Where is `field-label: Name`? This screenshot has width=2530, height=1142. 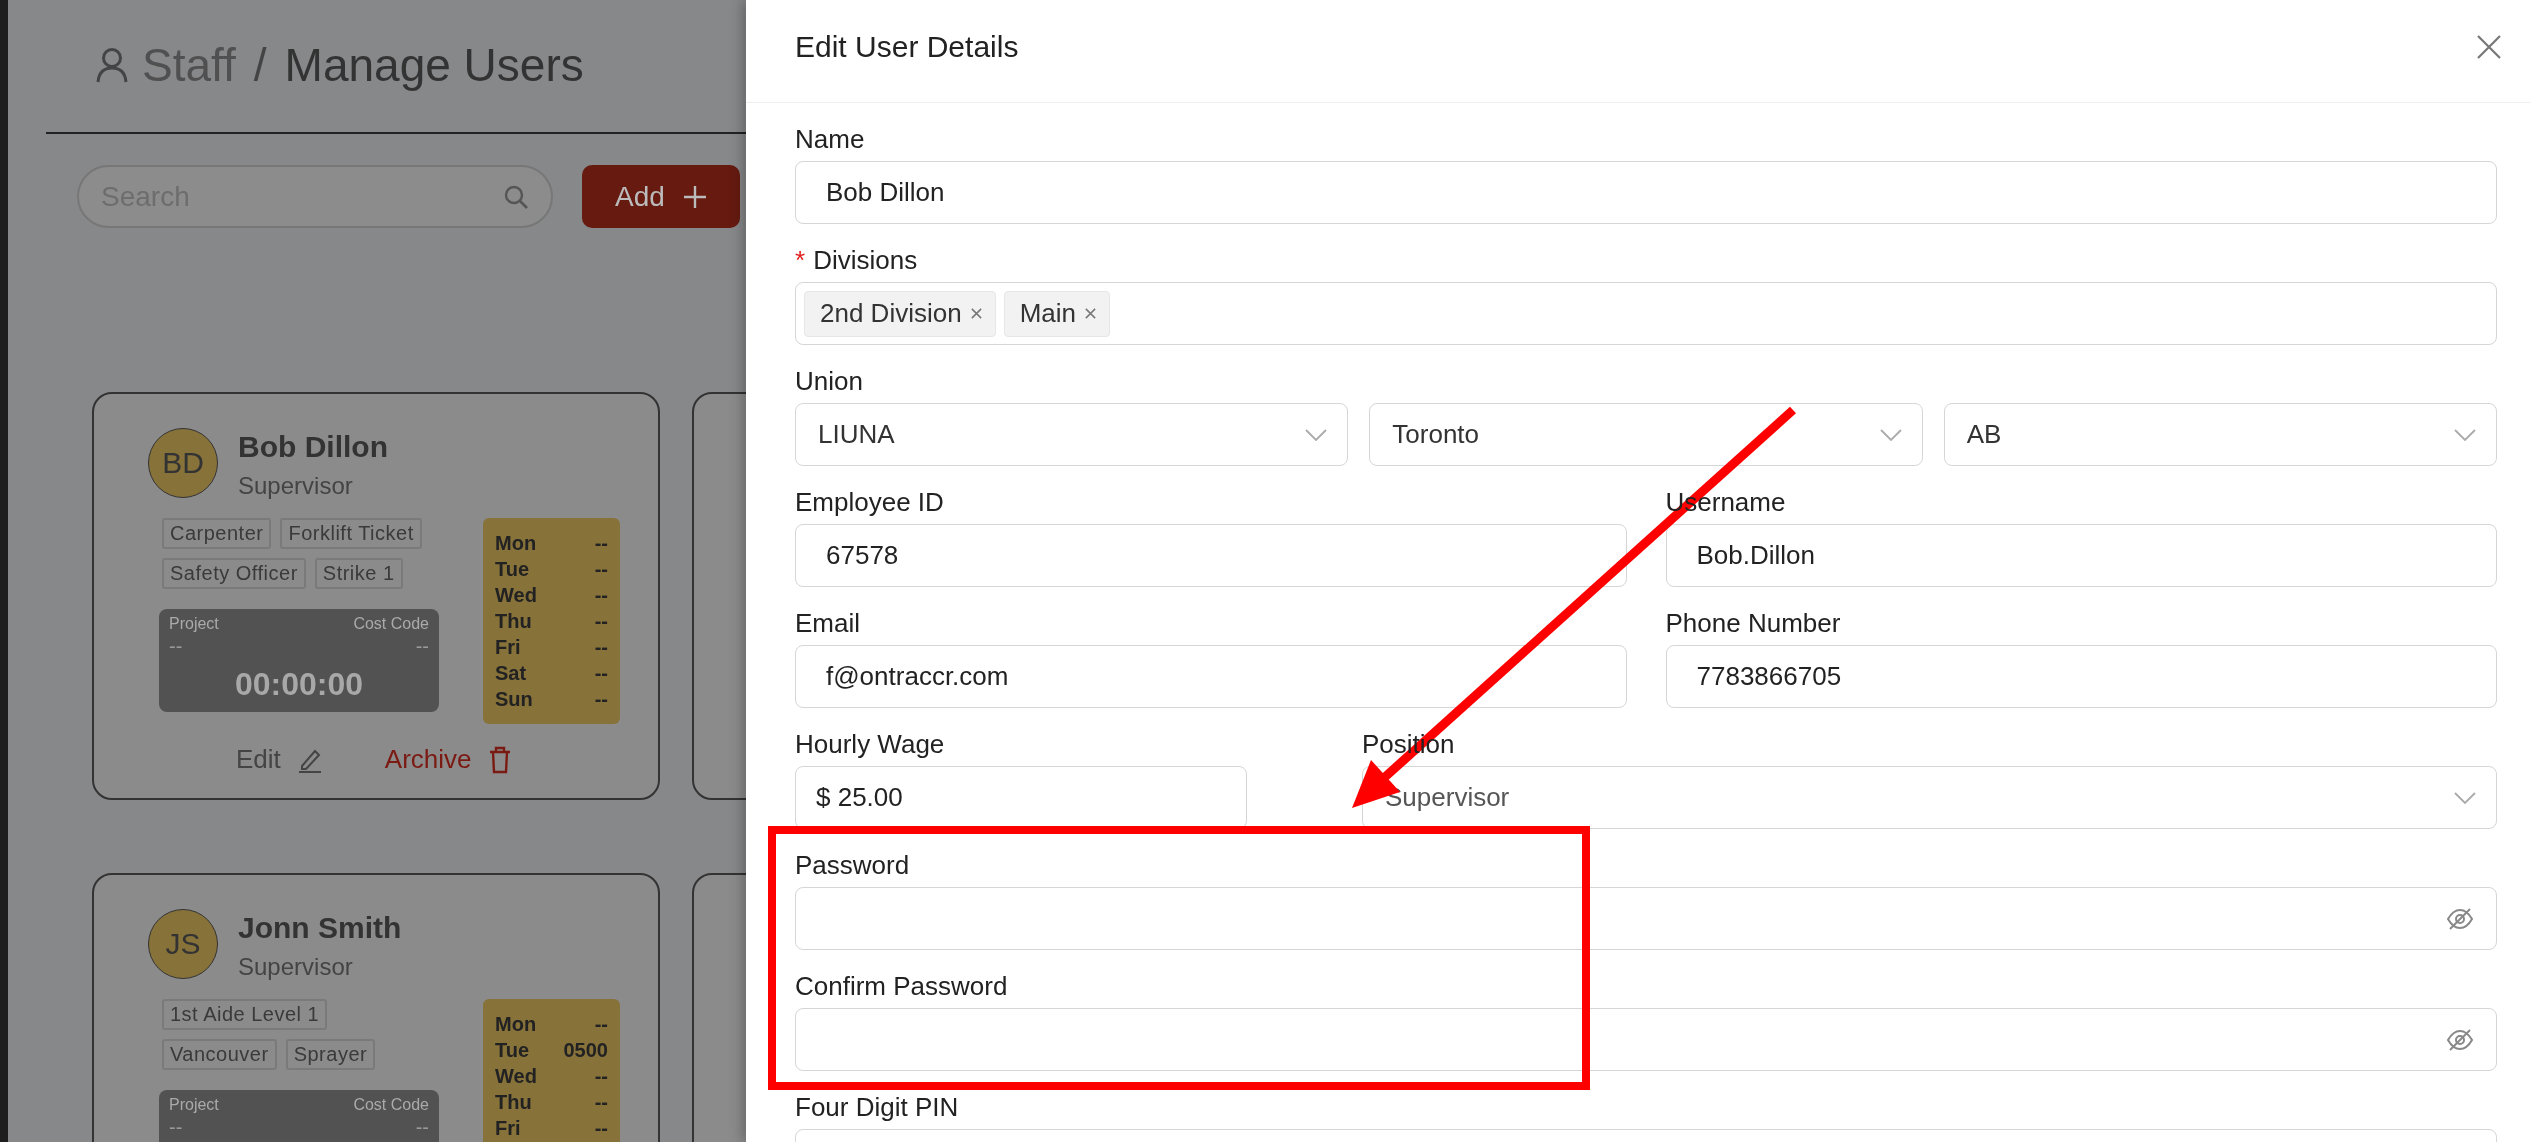 field-label: Name is located at coordinates (830, 139).